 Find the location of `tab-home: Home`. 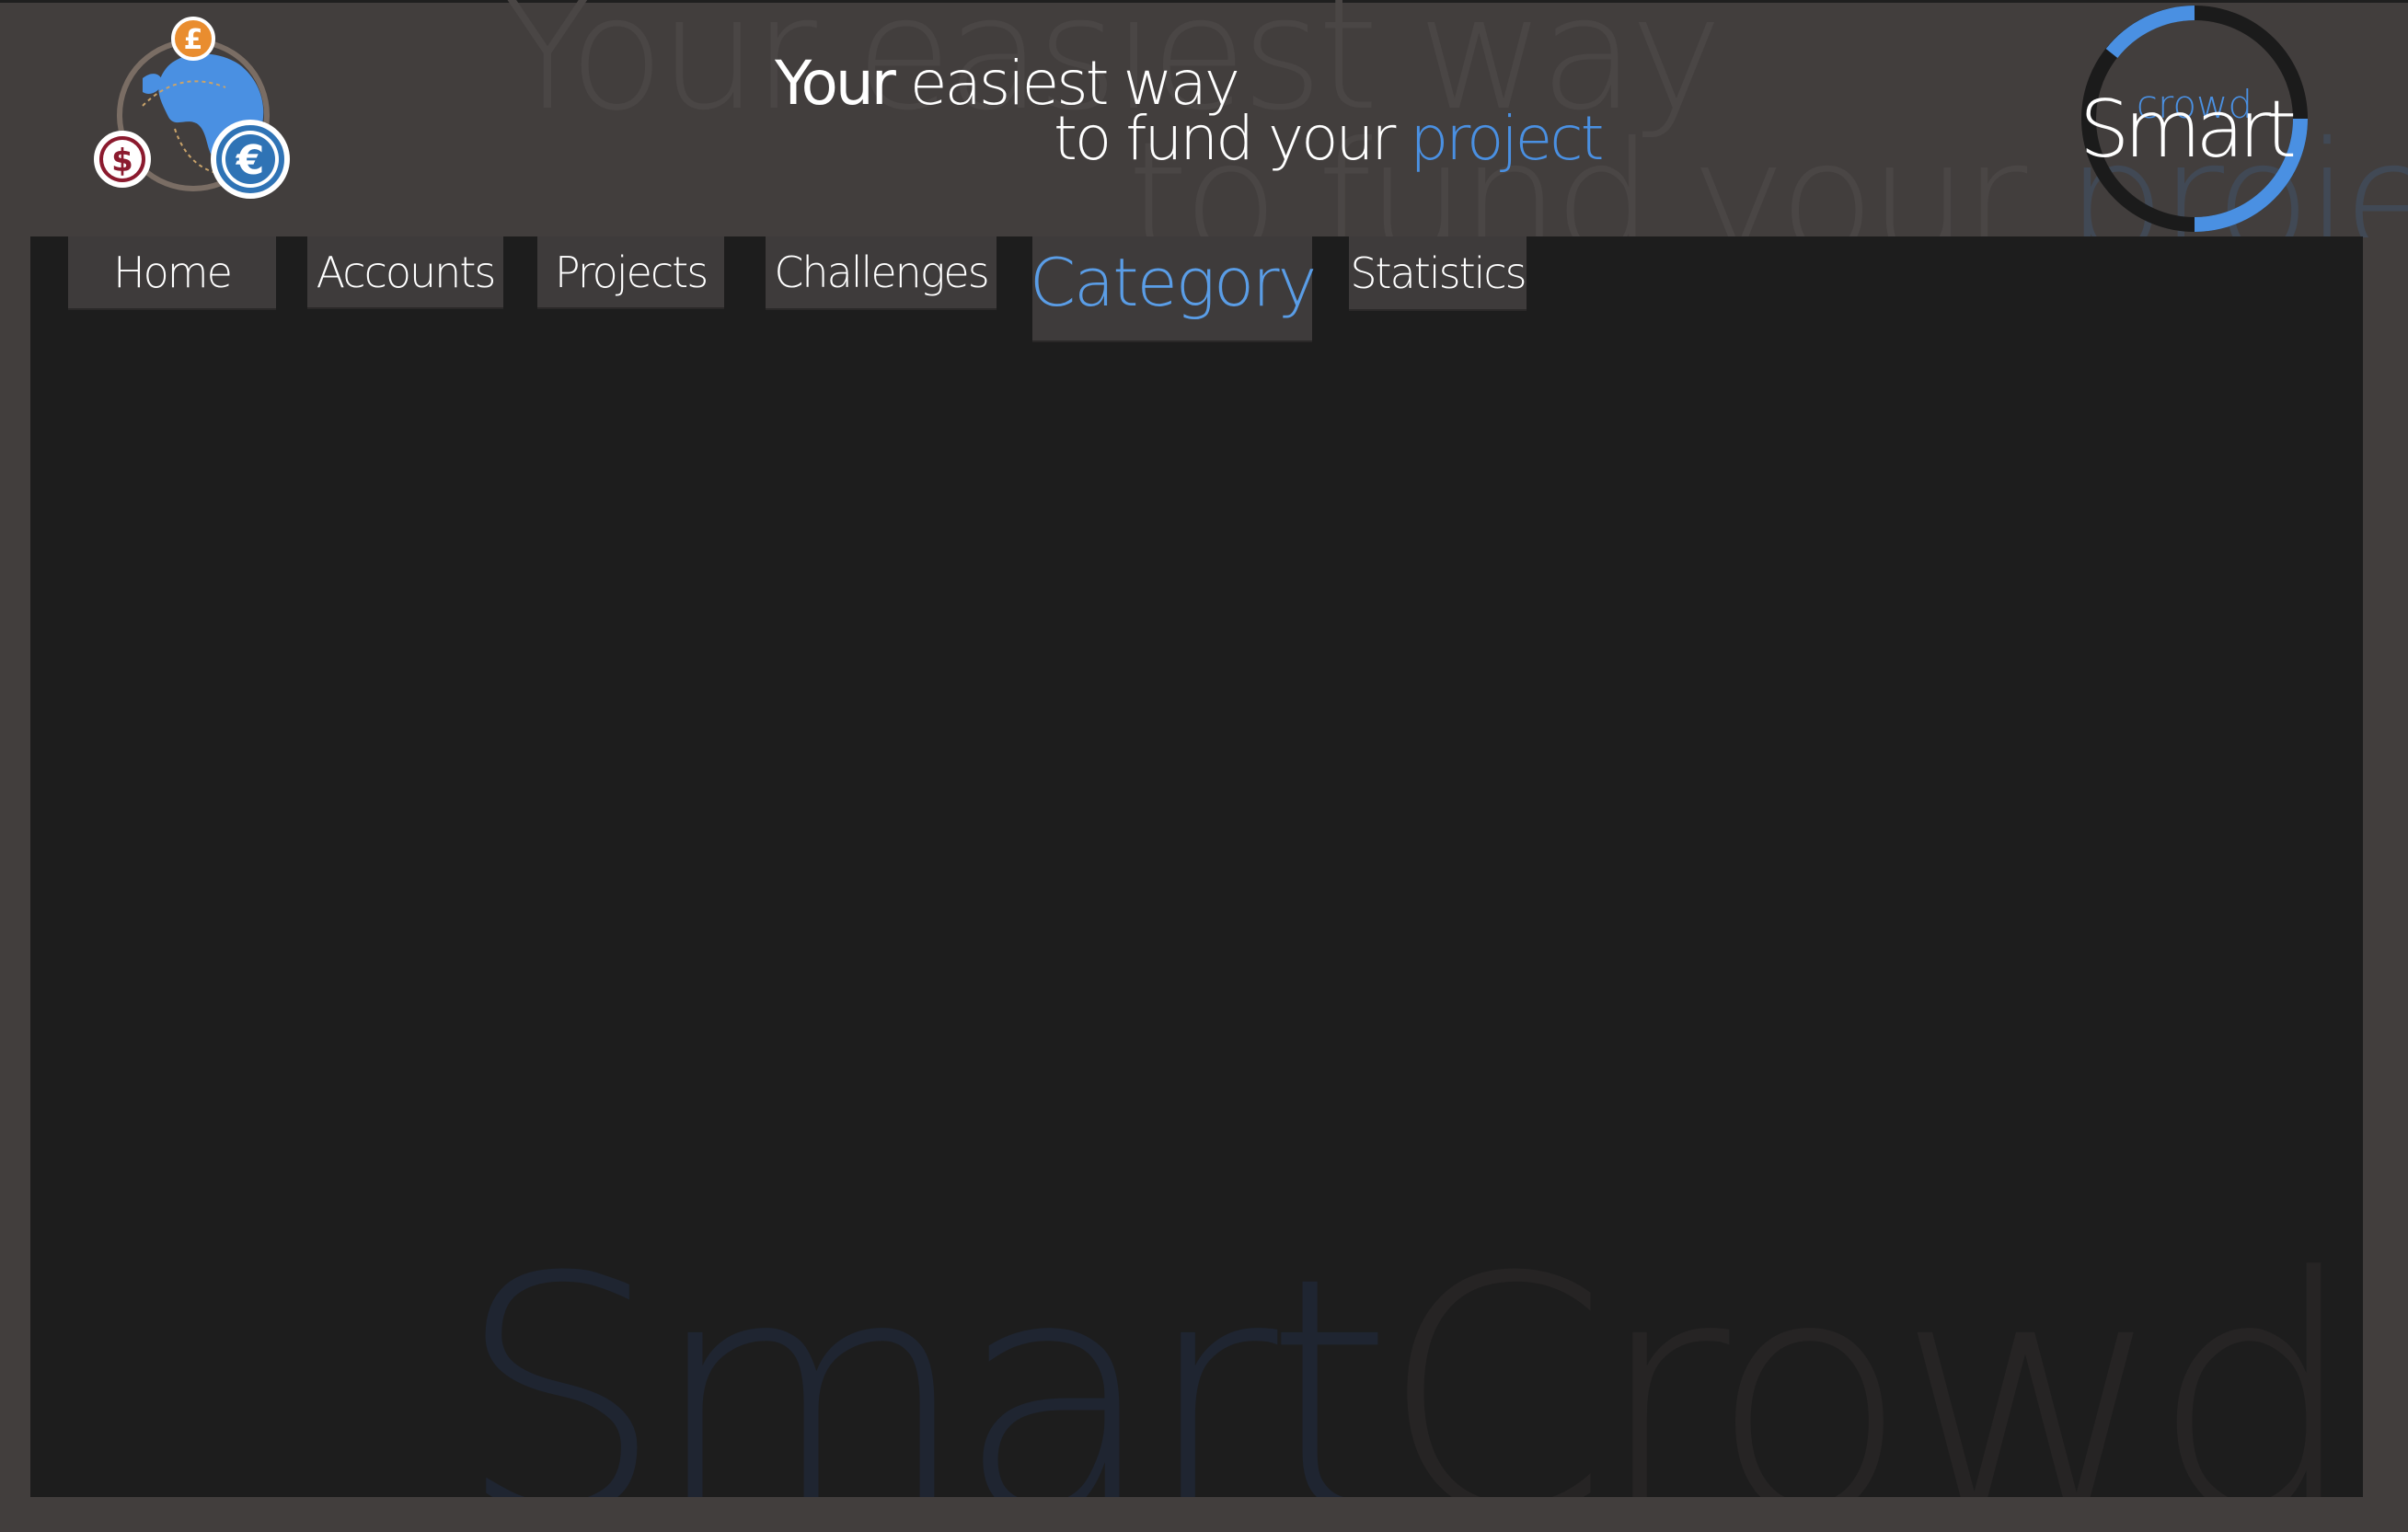

tab-home: Home is located at coordinates (172, 272).